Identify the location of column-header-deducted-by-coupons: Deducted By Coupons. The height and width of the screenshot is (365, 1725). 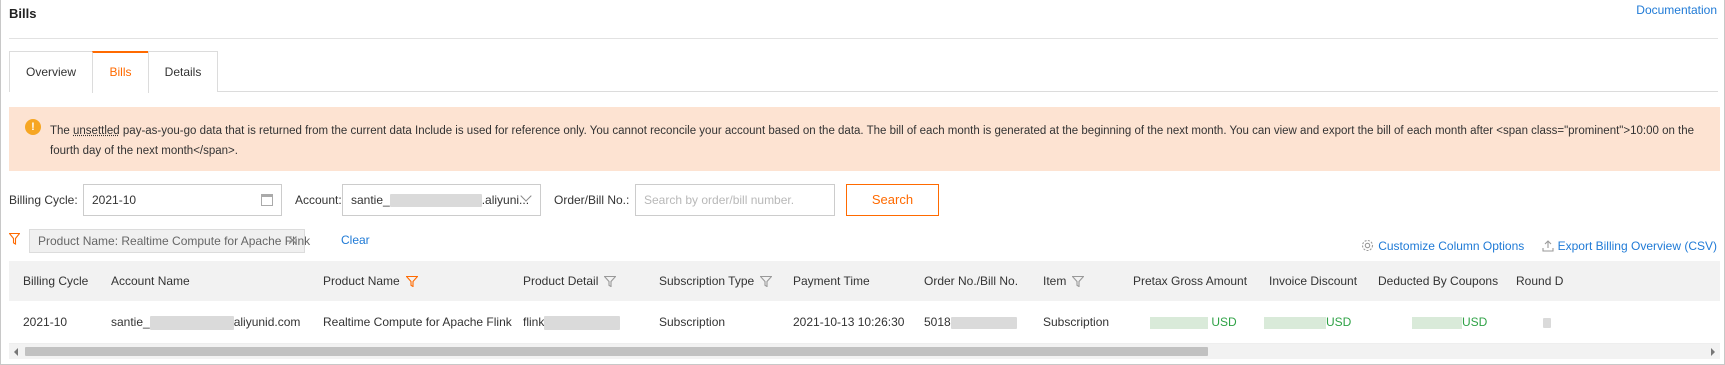
(1438, 281).